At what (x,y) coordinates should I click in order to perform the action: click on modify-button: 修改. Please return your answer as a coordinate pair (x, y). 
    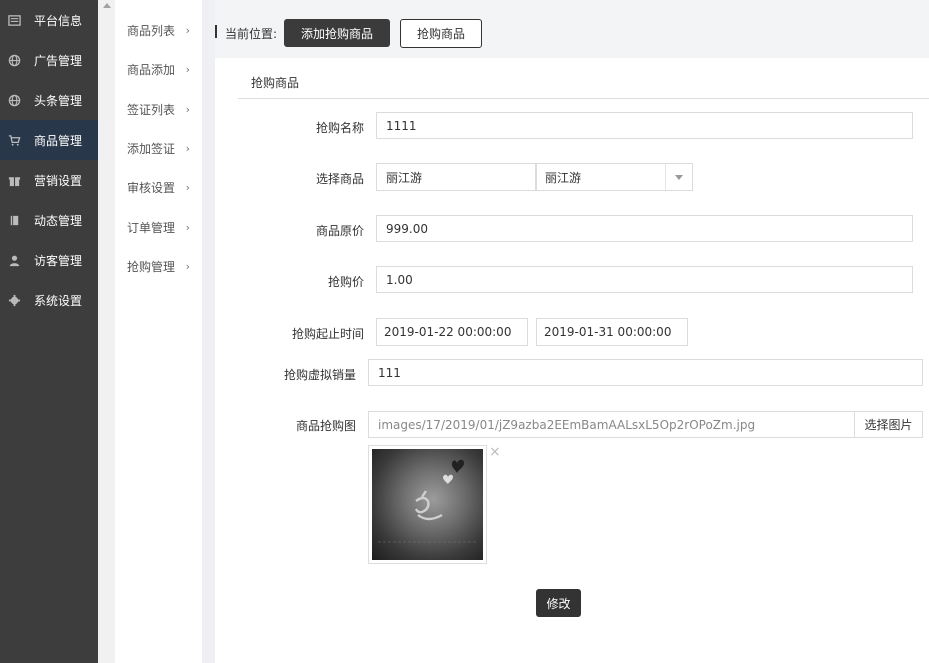
    Looking at the image, I should click on (558, 603).